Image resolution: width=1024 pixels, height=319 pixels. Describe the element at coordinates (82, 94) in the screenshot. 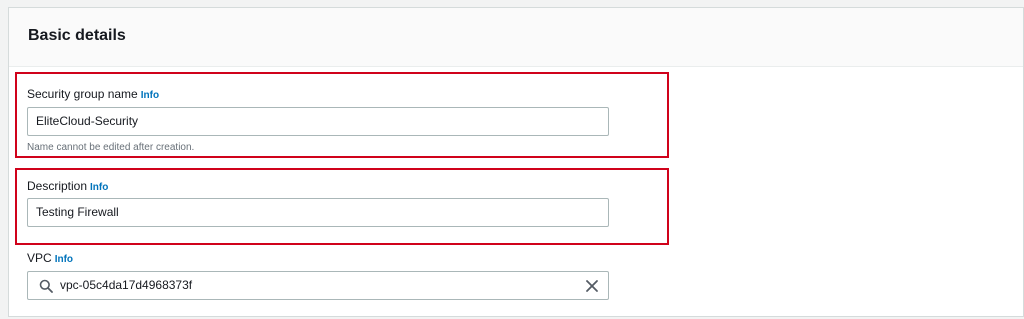

I see `security-group-name-label-text: Security group name` at that location.